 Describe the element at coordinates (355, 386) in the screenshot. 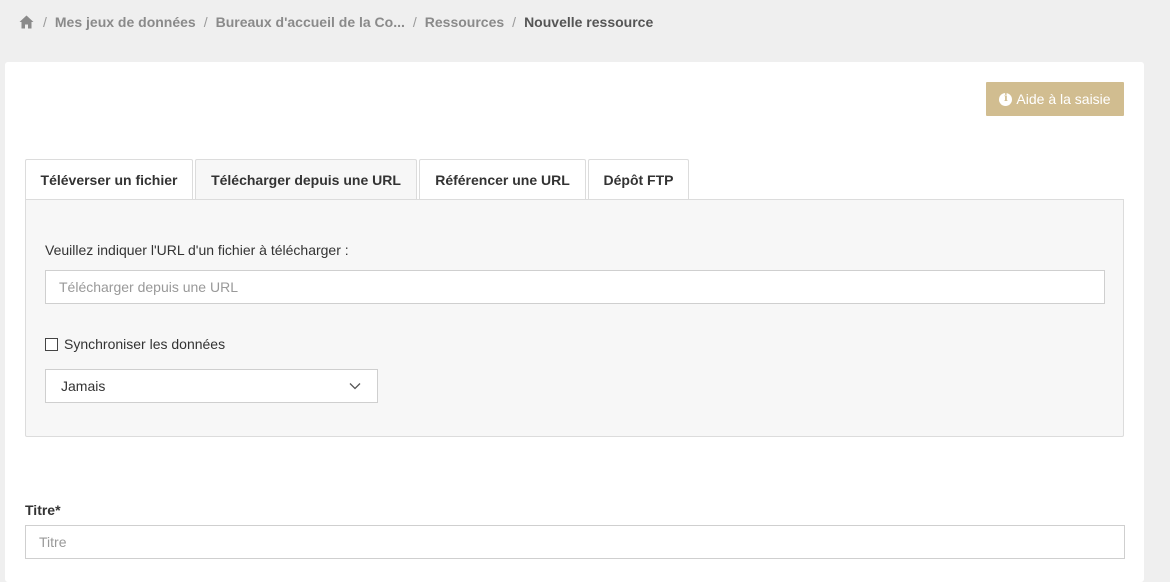

I see `chevron-down-icon` at that location.